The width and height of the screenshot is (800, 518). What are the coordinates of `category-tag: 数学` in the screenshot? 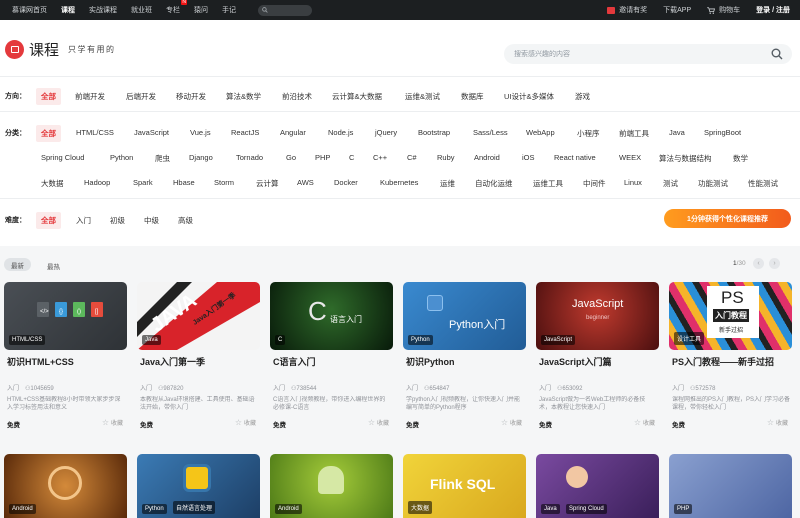 It's located at (740, 158).